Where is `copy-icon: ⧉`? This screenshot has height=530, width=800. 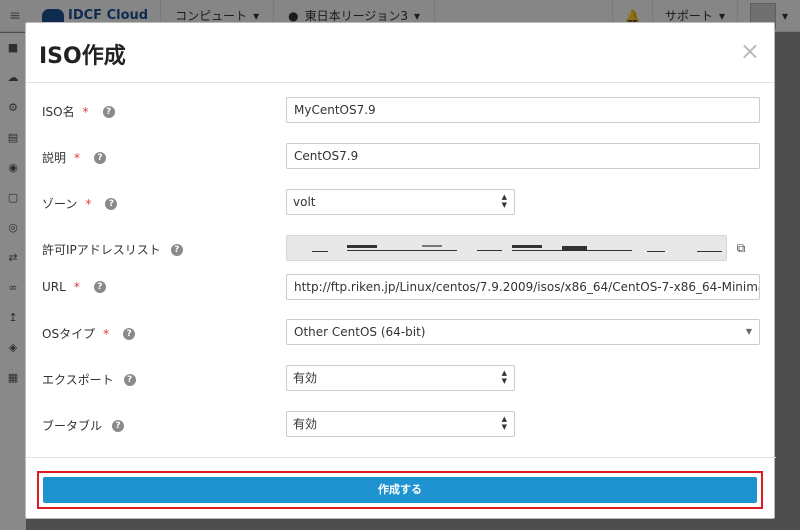
copy-icon: ⧉ is located at coordinates (741, 248).